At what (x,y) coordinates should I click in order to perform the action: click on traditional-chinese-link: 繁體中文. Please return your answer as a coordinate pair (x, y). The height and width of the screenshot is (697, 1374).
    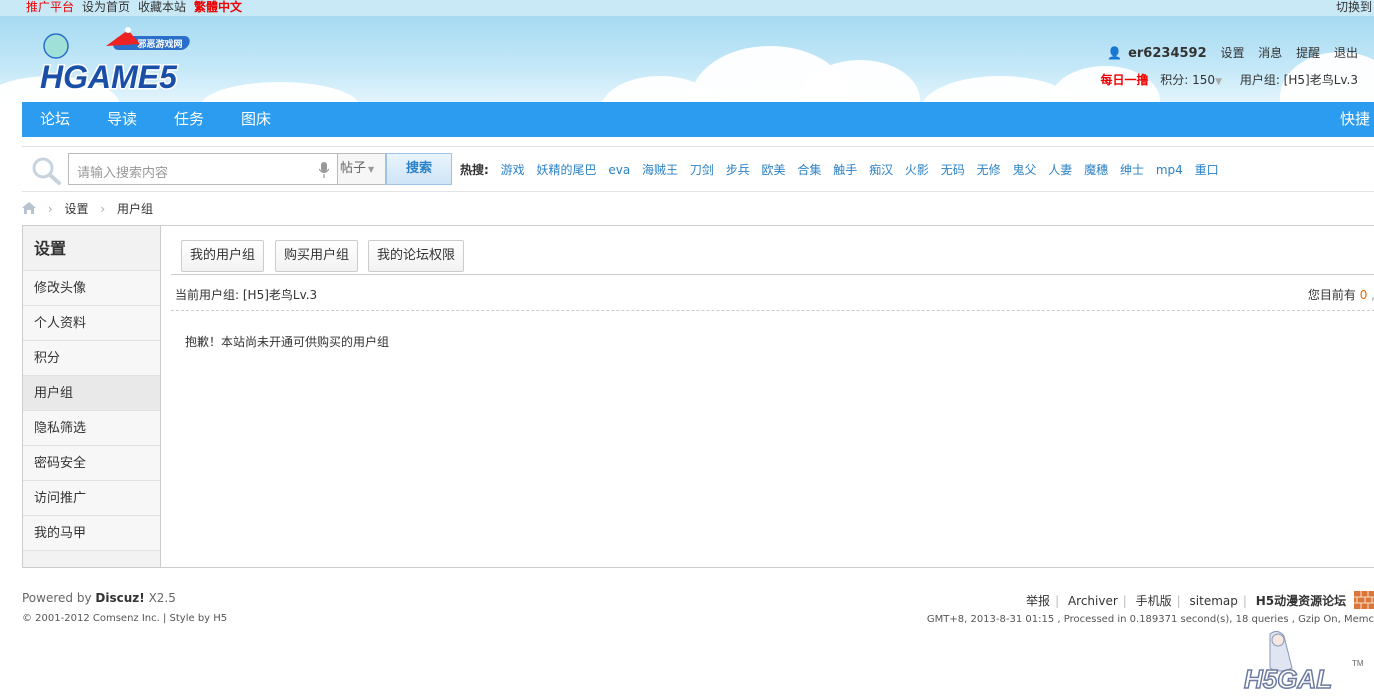
    Looking at the image, I should click on (218, 7).